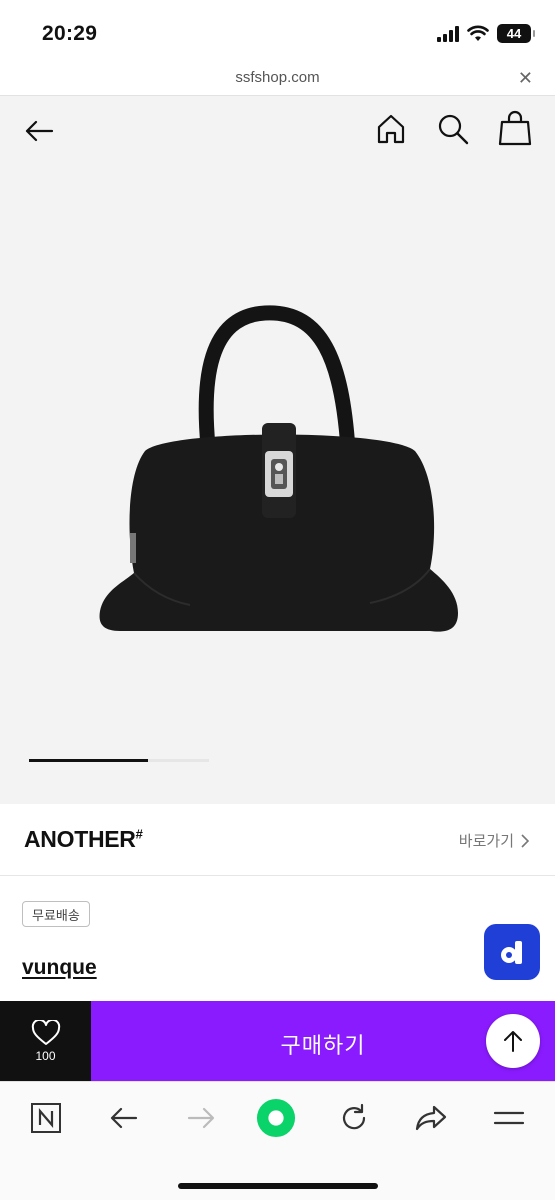  Describe the element at coordinates (277, 840) in the screenshot. I see `brand-row: ANOTHER# 바로가기` at that location.